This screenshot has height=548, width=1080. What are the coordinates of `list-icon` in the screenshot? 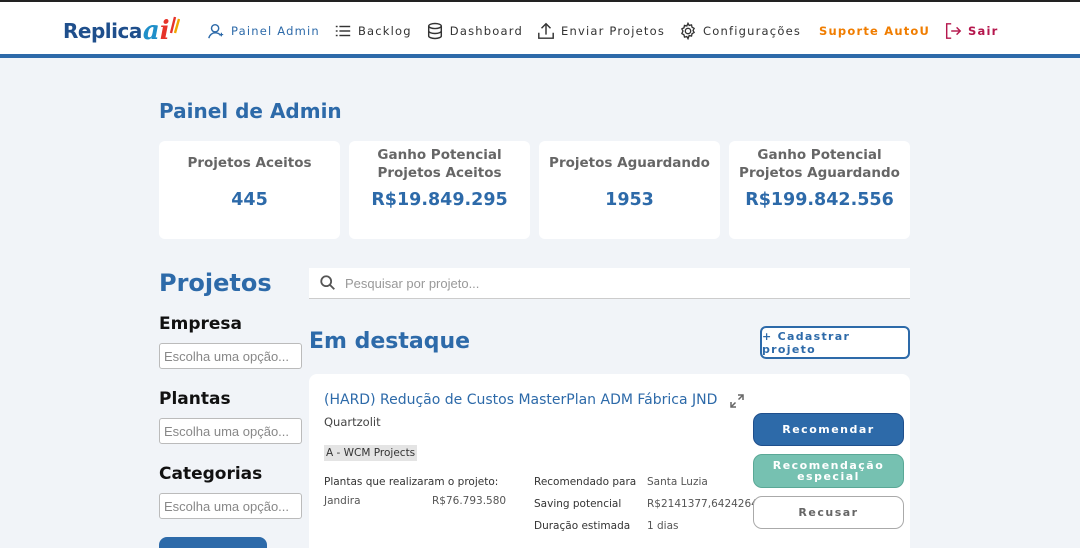 It's located at (343, 31).